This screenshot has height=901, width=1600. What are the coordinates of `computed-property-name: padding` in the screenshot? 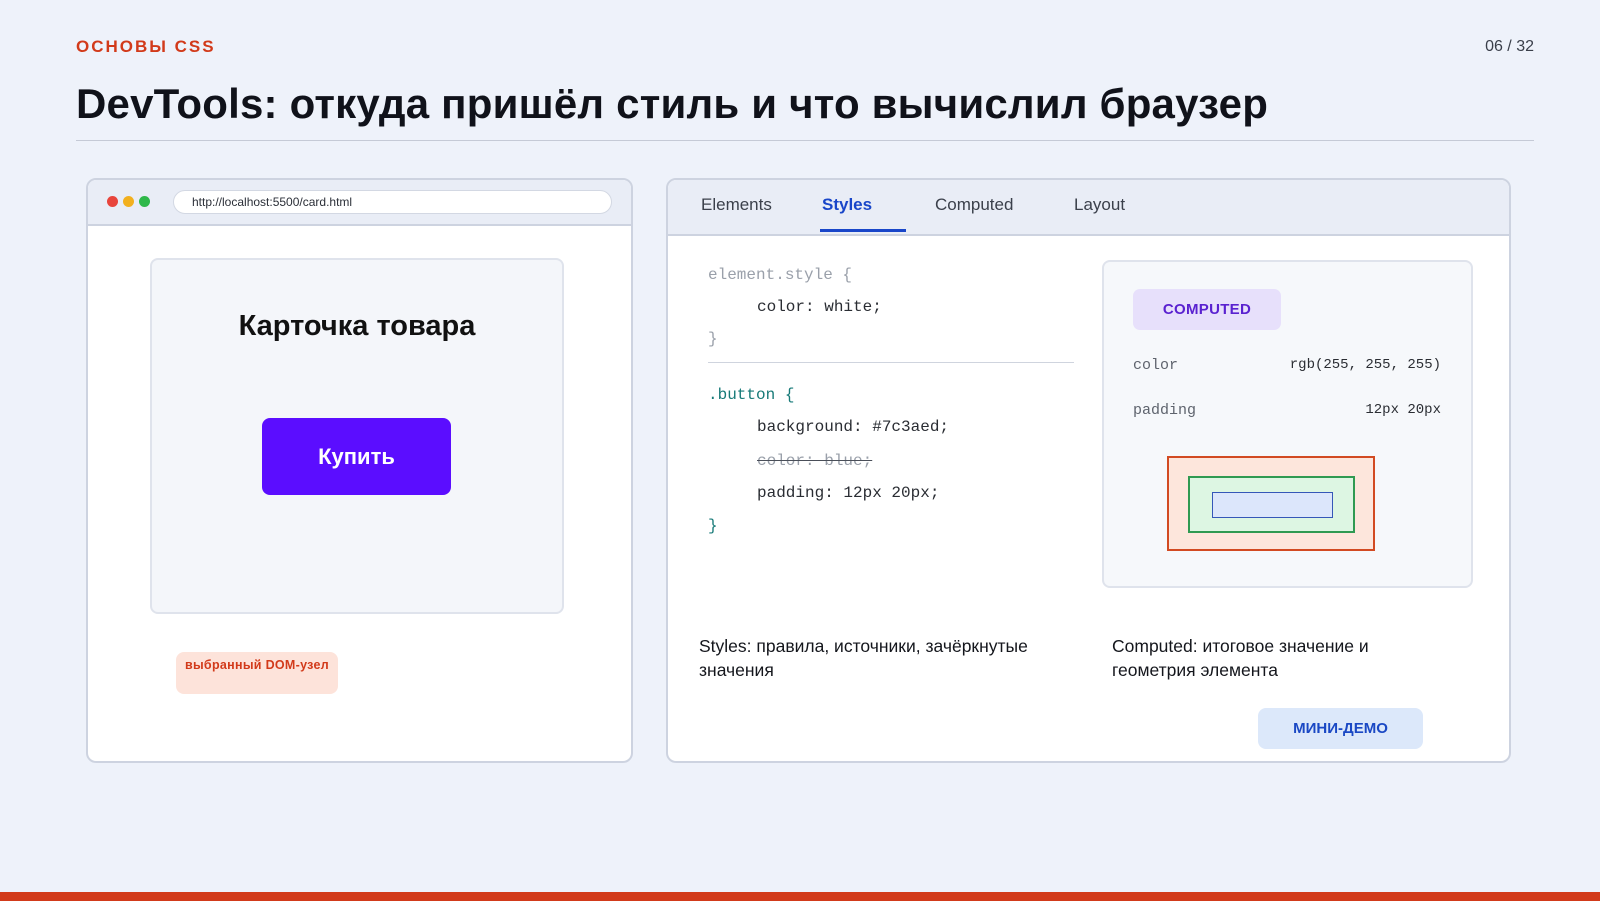 It's located at (1165, 410).